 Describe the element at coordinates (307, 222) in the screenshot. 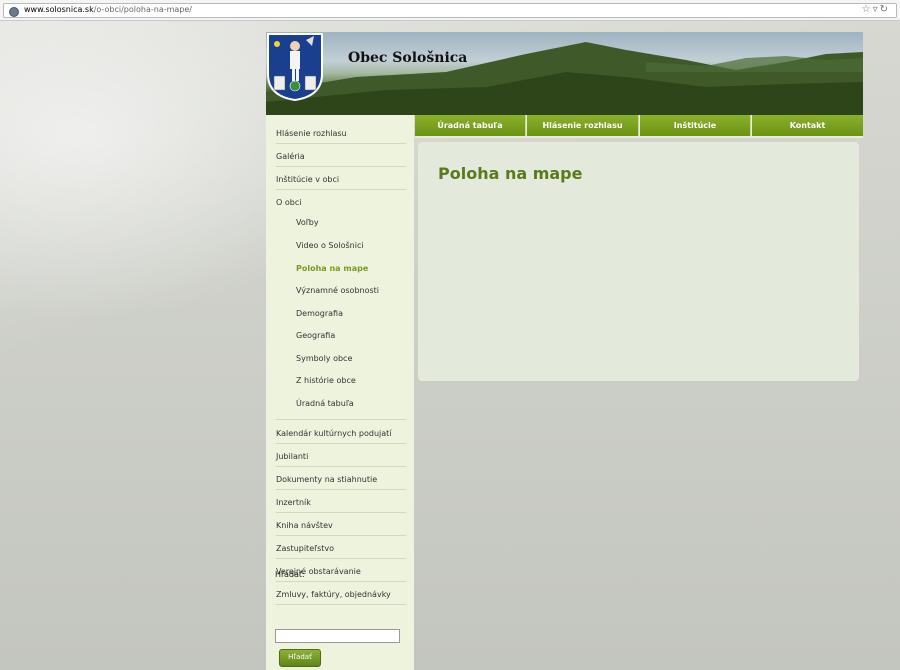

I see `sidebar-subitem-volby: Voľby` at that location.